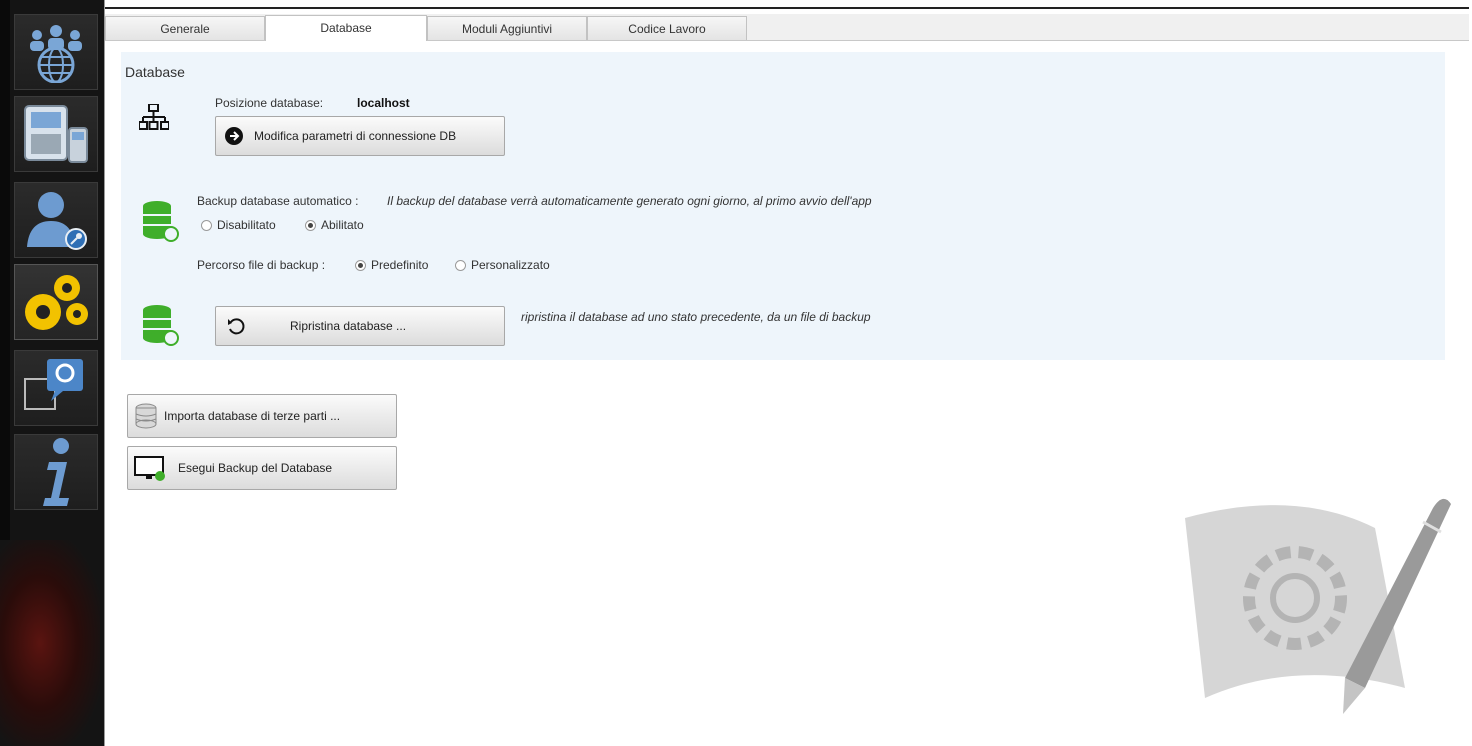 Image resolution: width=1472 pixels, height=746 pixels. I want to click on backup-auto-label: Backup database automatico :, so click(278, 201).